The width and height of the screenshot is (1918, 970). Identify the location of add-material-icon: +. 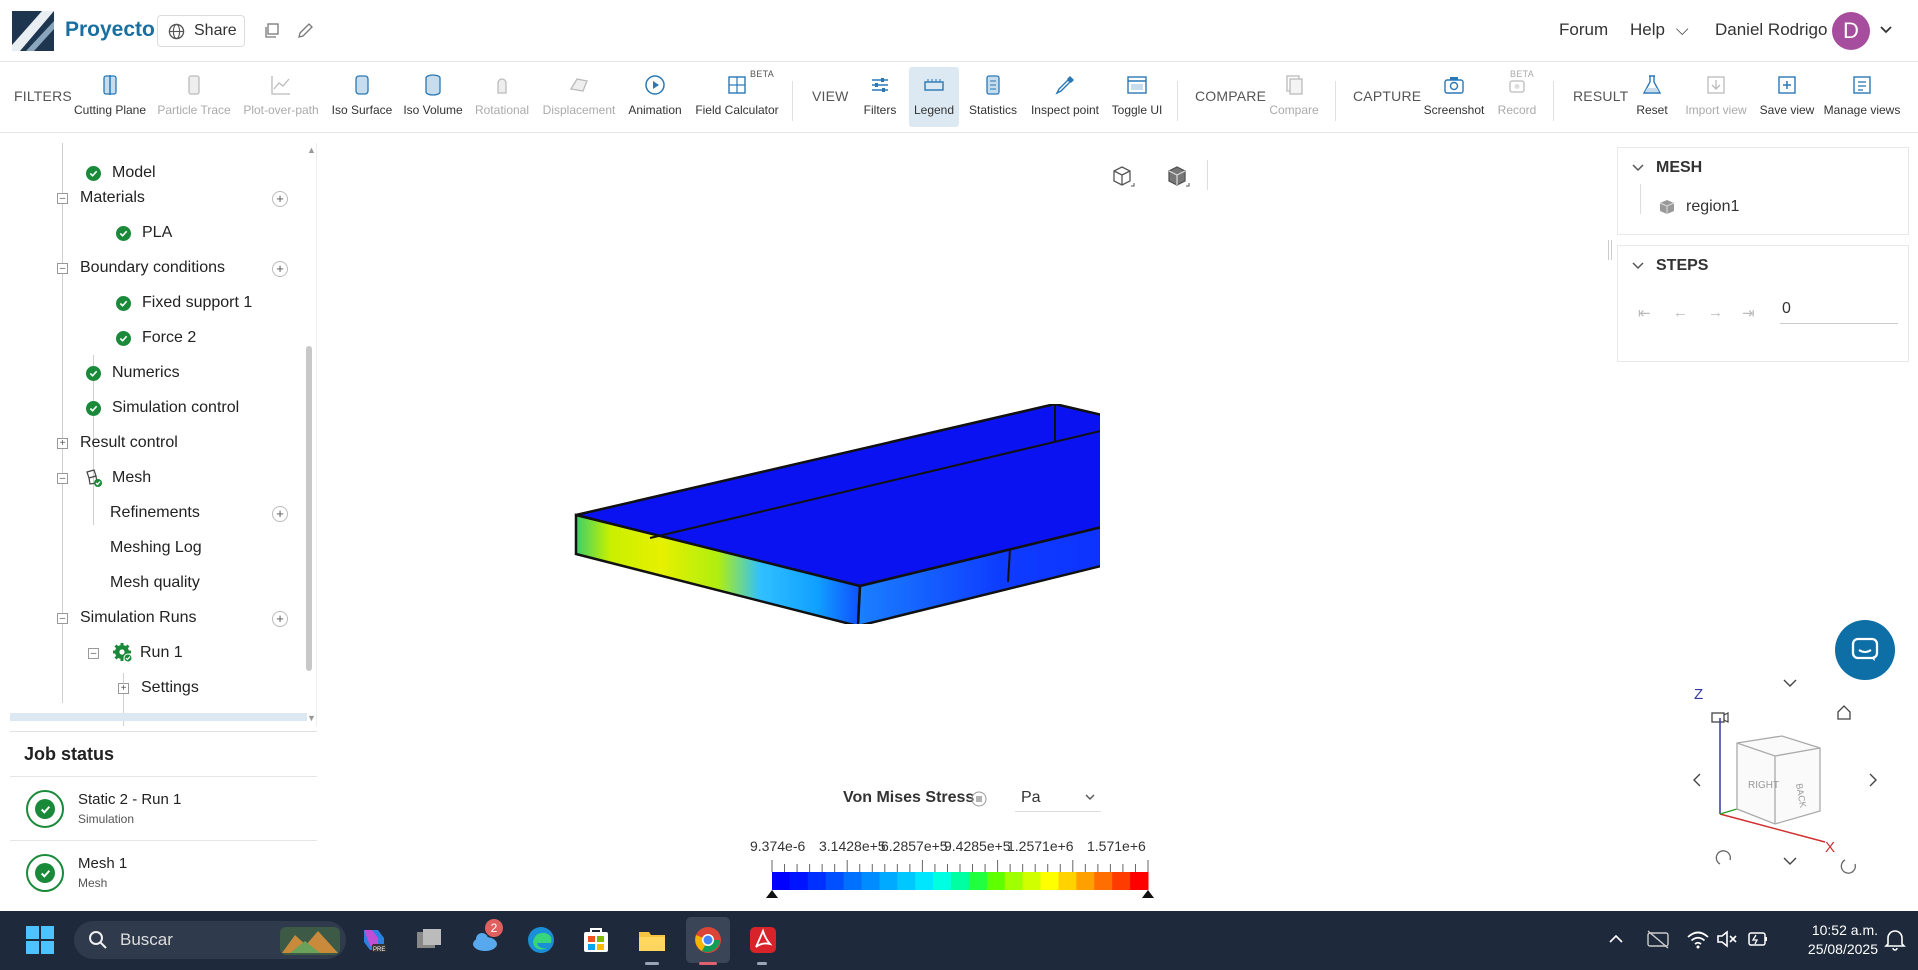
(280, 199).